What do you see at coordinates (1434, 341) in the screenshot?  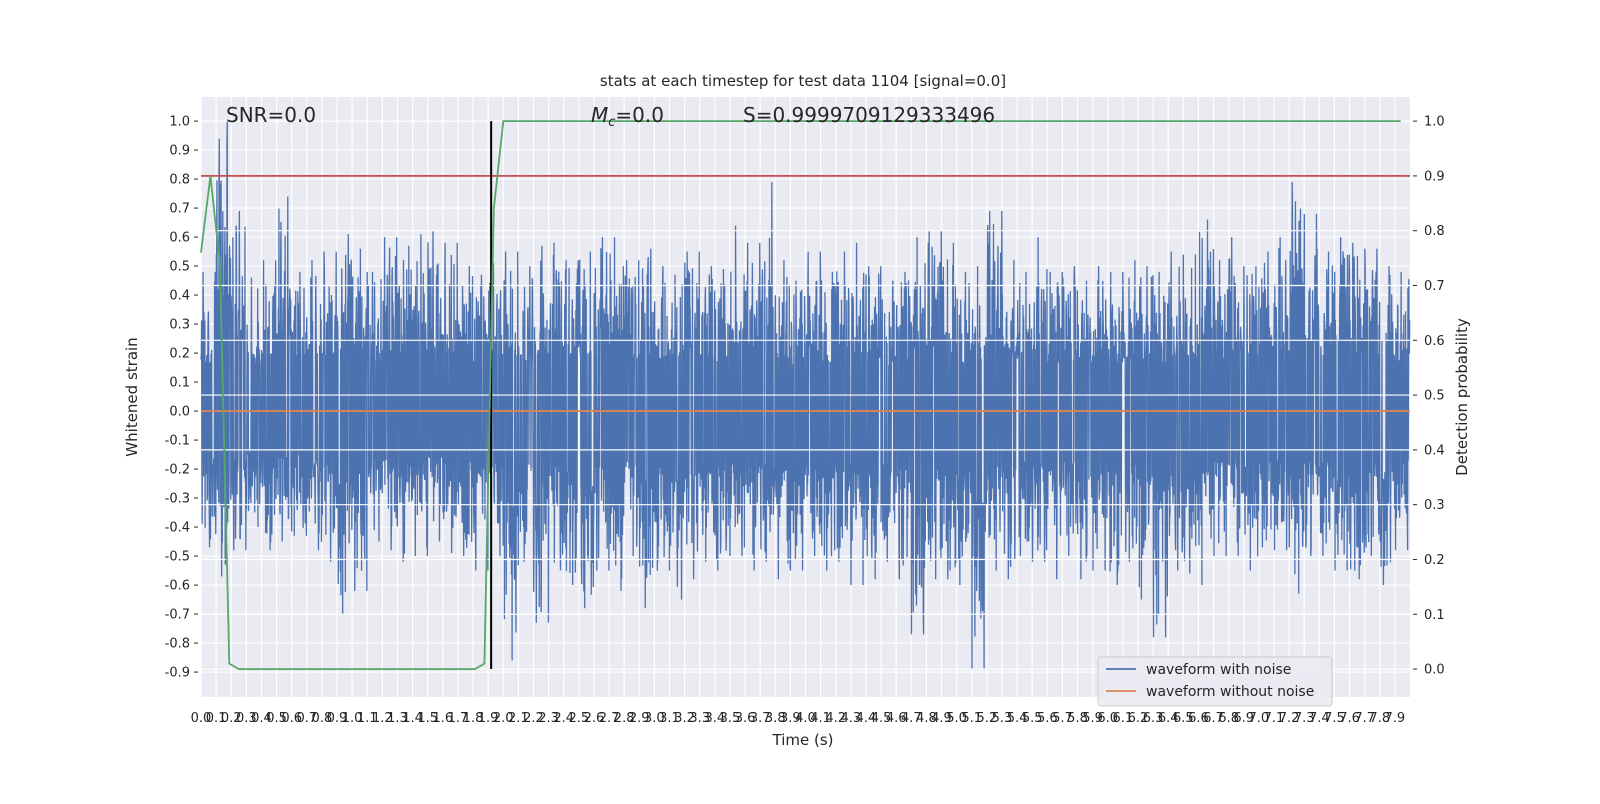 I see `y-right-tick-label: 0.6` at bounding box center [1434, 341].